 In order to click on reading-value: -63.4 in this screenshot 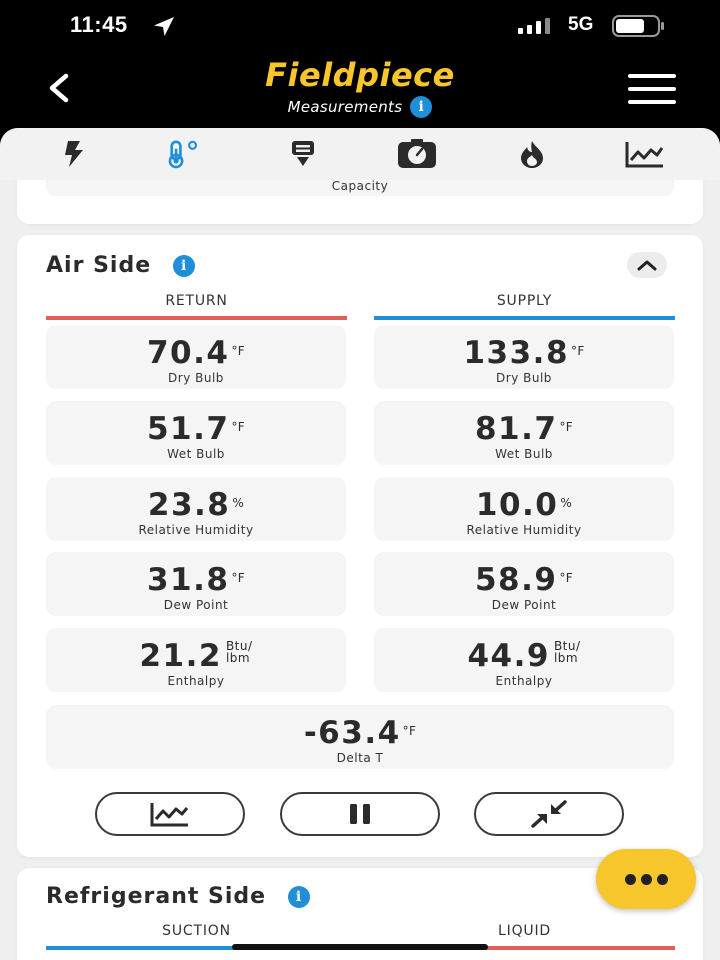, I will do `click(352, 733)`.